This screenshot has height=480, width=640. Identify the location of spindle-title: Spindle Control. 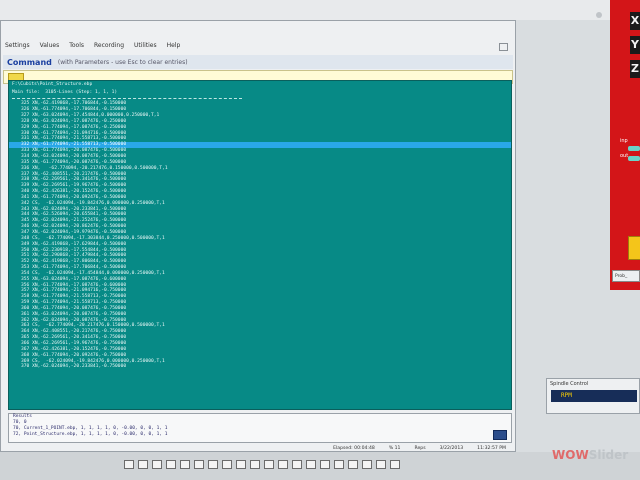
(569, 384).